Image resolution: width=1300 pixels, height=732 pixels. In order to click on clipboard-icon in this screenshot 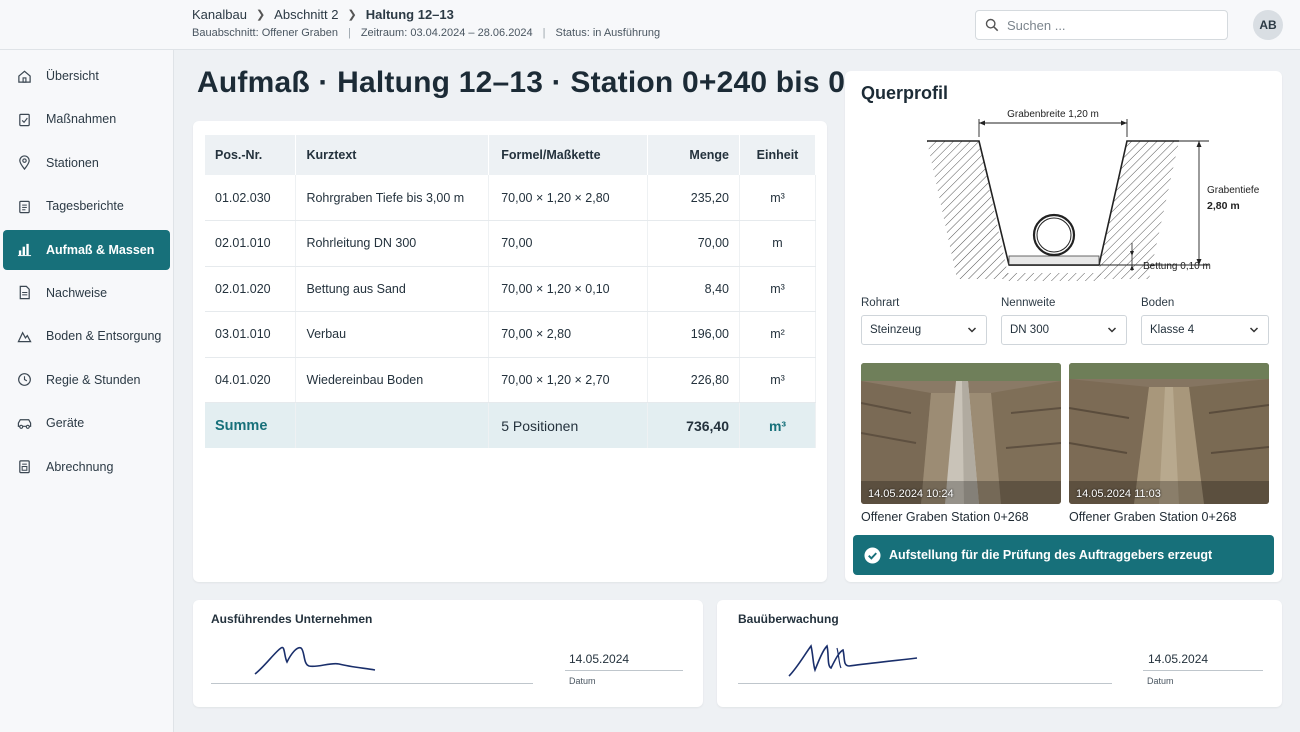, I will do `click(24, 120)`.